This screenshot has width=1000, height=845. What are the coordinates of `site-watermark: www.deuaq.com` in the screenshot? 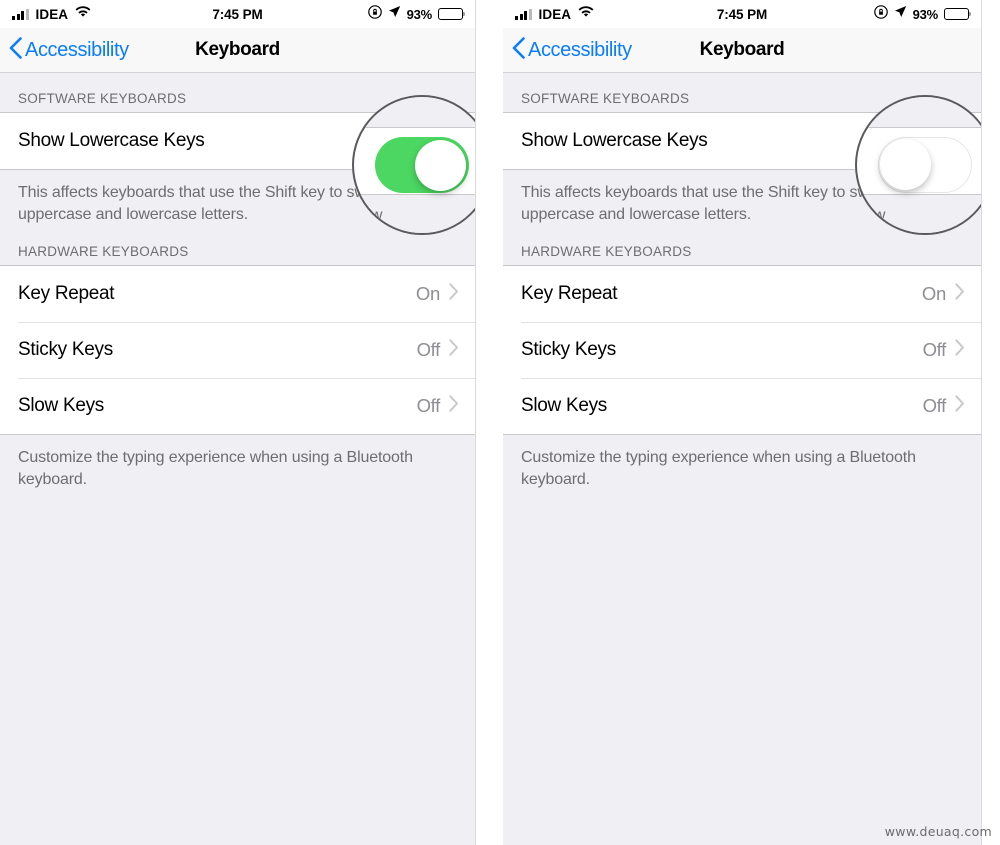 It's located at (938, 831).